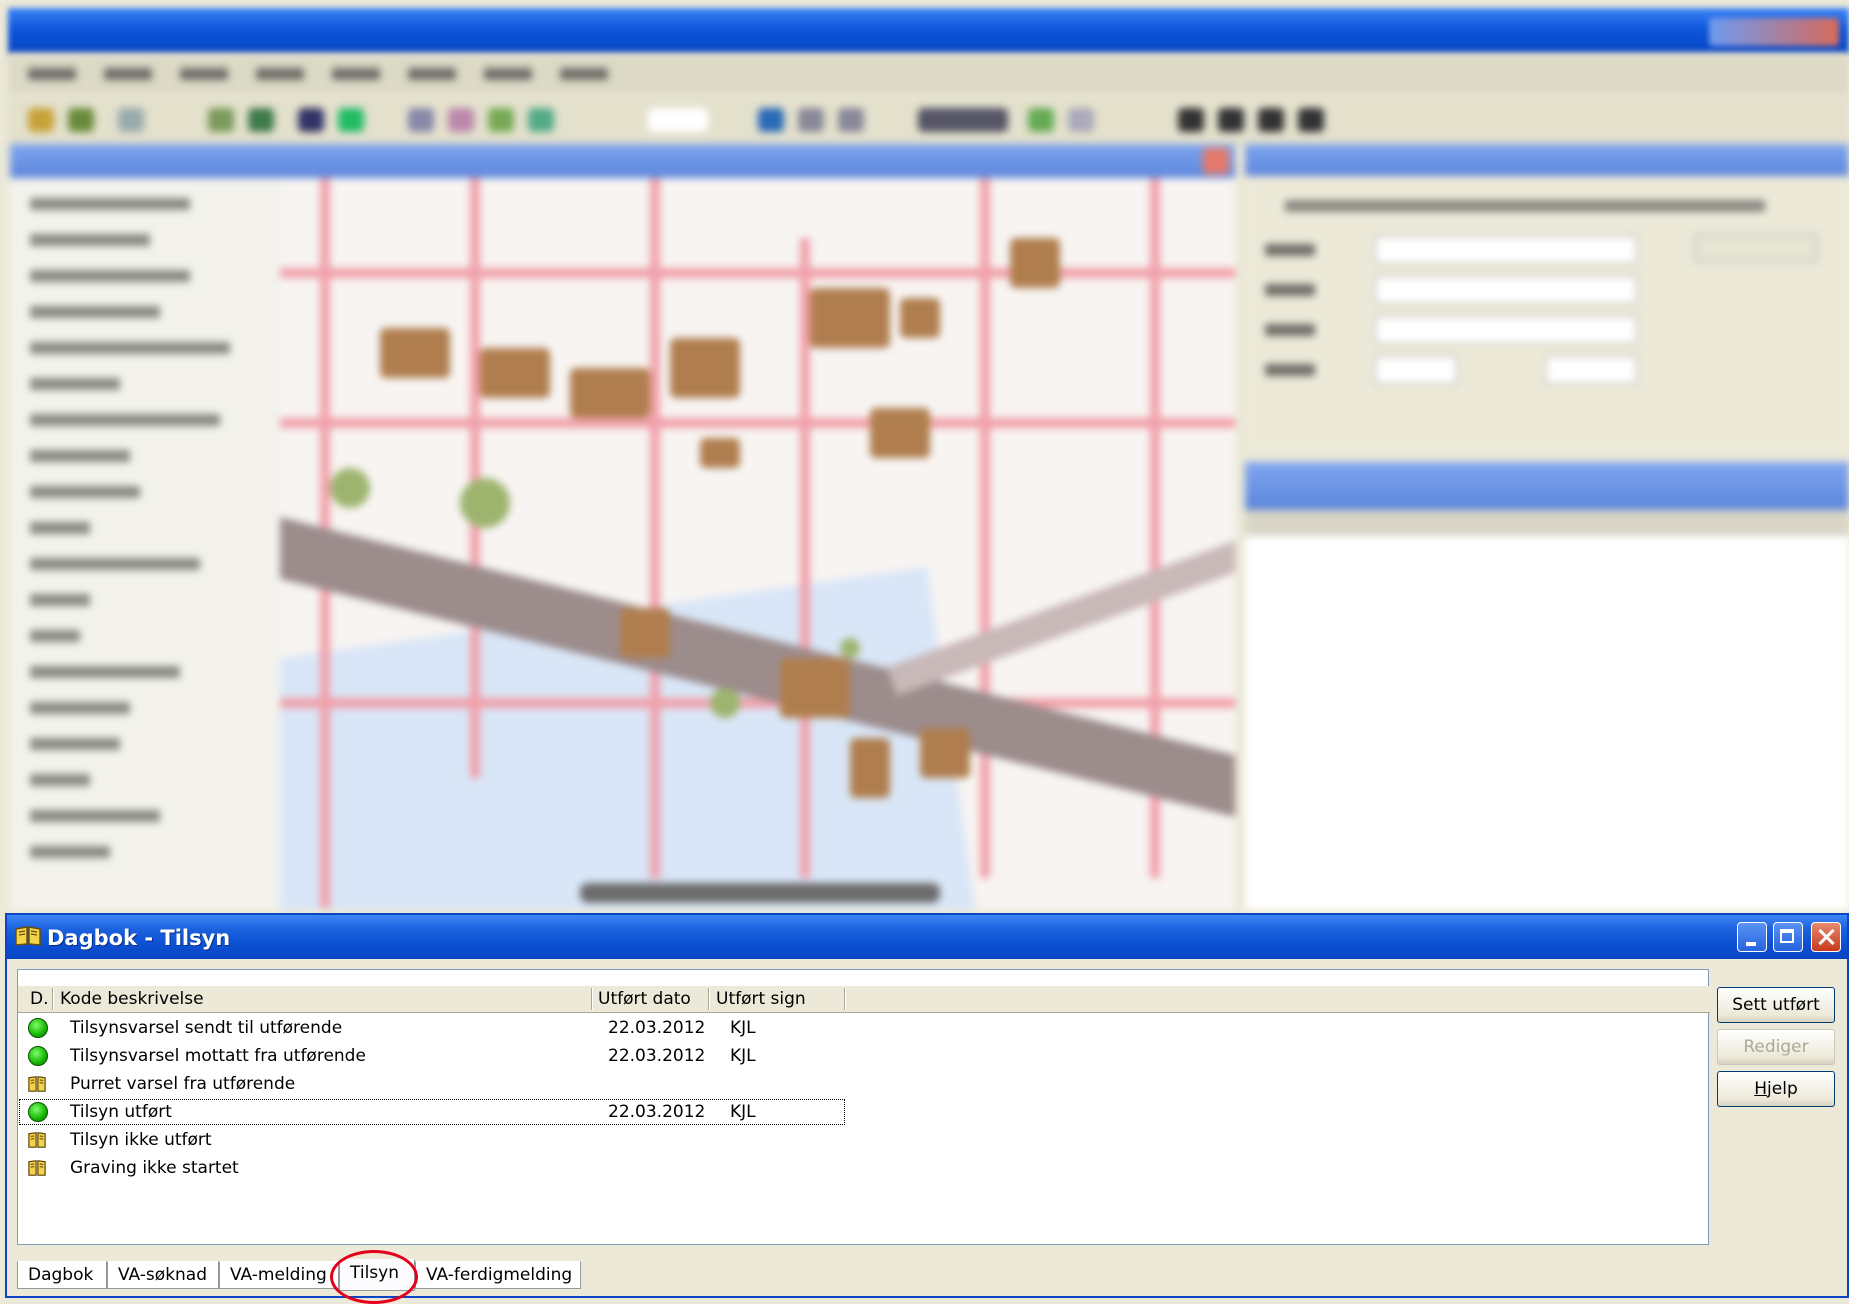 This screenshot has width=1849, height=1304. I want to click on column-header-d: D., so click(39, 999).